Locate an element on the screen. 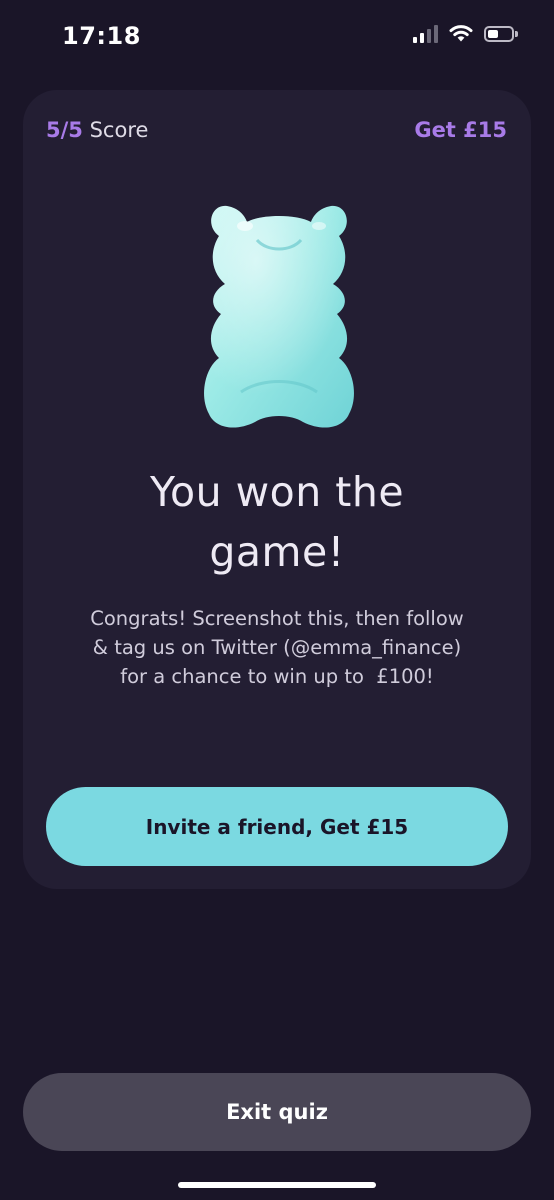 This screenshot has height=1200, width=554. score-indicator: 5/5 Score is located at coordinates (97, 130).